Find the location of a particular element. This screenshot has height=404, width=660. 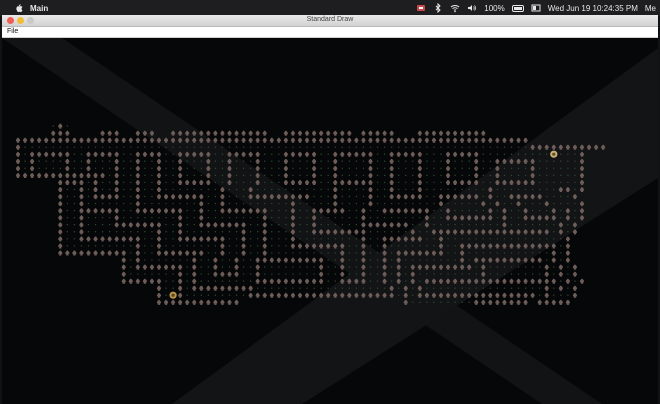

user-badge-icon is located at coordinates (421, 8).